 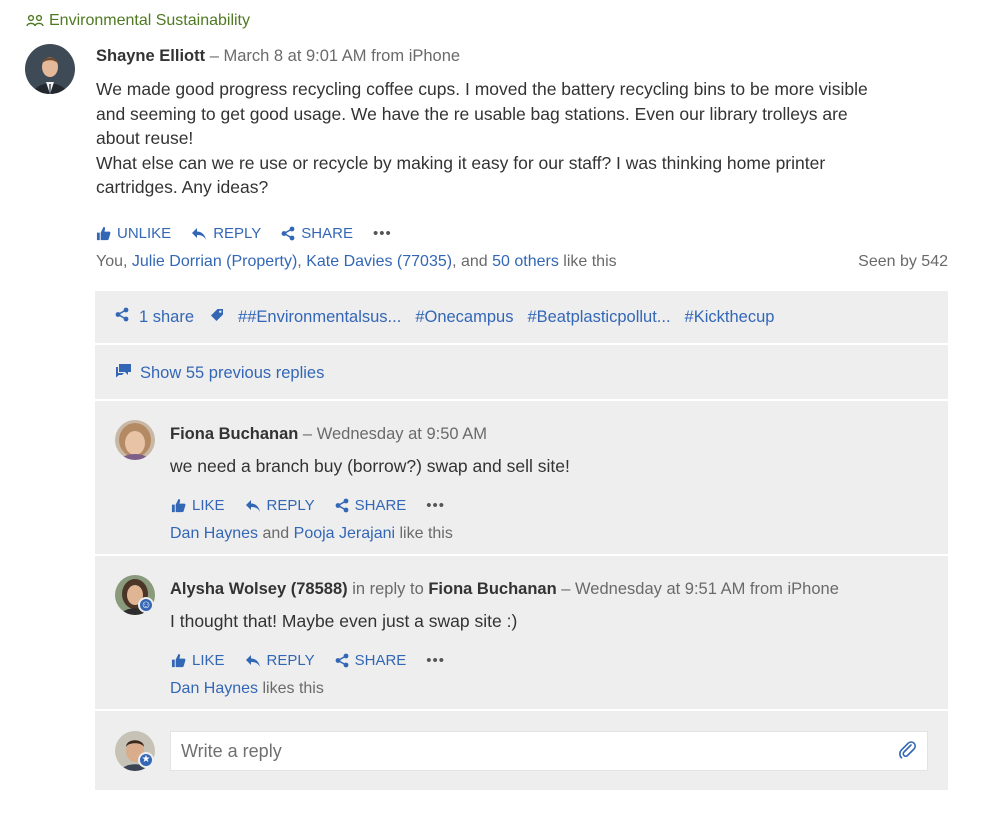 I want to click on likes-you: You,, so click(x=112, y=261).